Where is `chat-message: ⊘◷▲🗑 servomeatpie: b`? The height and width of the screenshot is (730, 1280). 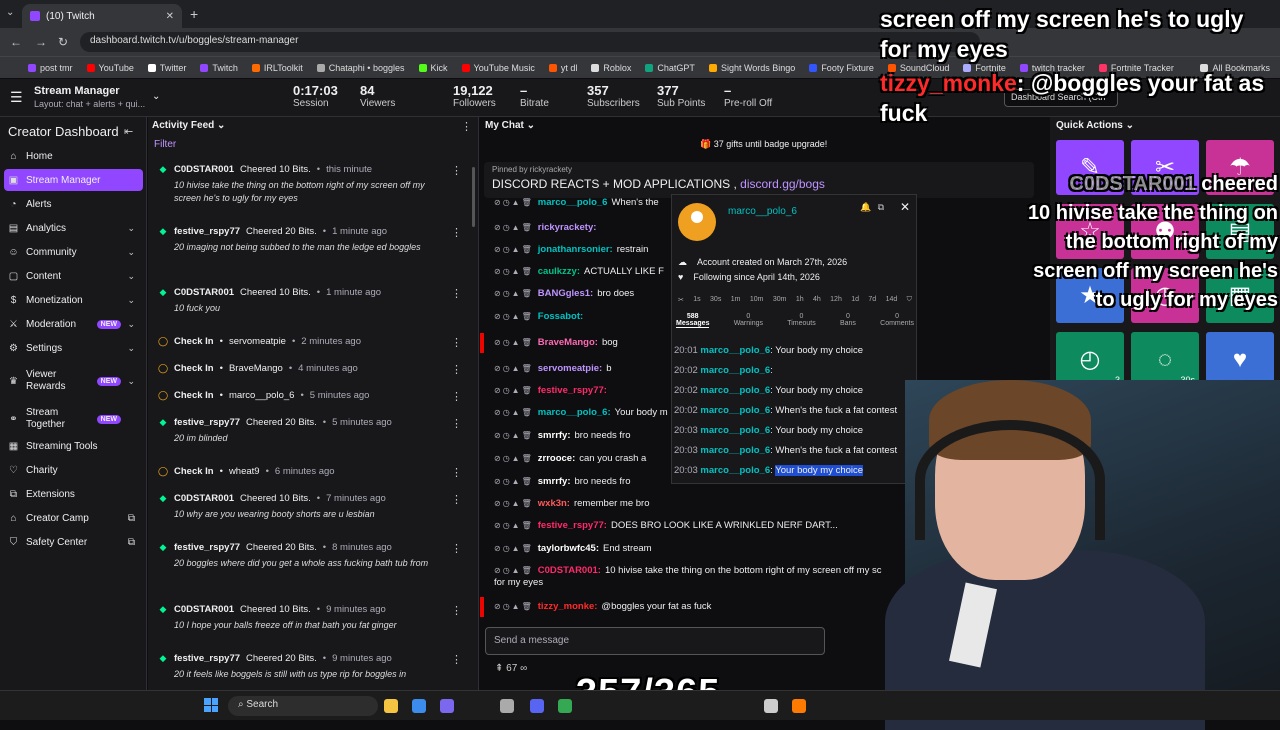 chat-message: ⊘◷▲🗑 servomeatpie: b is located at coordinates (552, 368).